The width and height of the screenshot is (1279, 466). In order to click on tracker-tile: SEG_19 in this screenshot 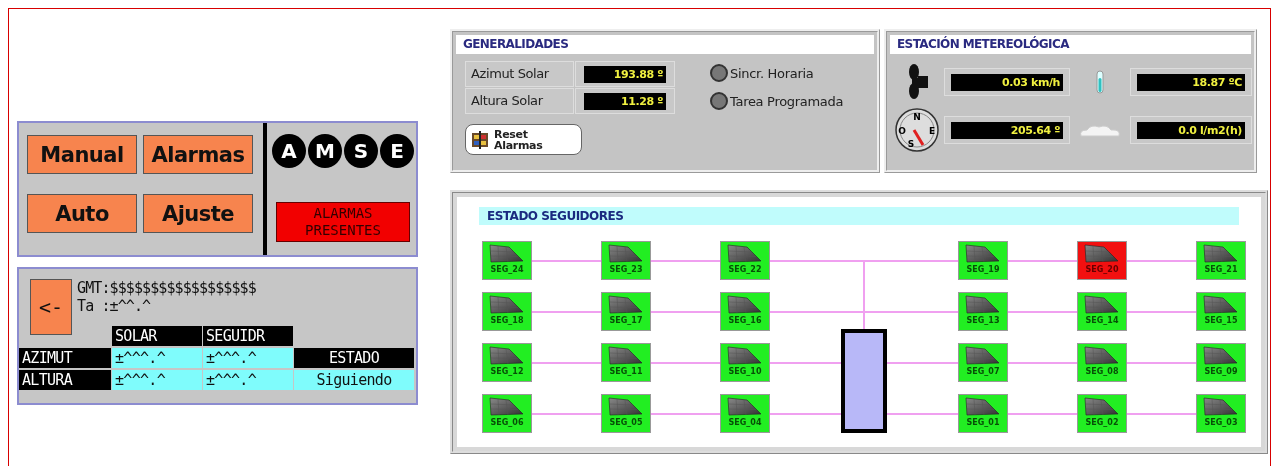, I will do `click(983, 260)`.